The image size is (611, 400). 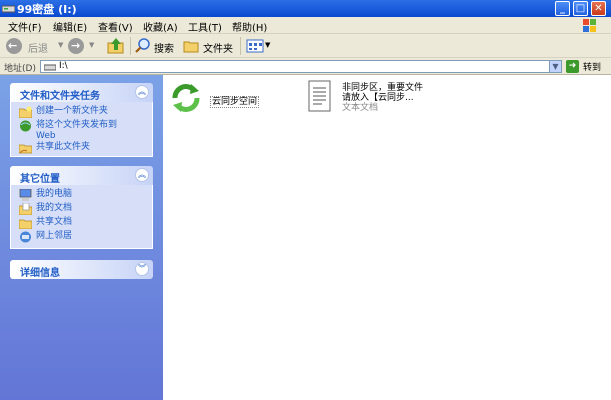 What do you see at coordinates (255, 46) in the screenshot?
I see `view-grid-icon` at bounding box center [255, 46].